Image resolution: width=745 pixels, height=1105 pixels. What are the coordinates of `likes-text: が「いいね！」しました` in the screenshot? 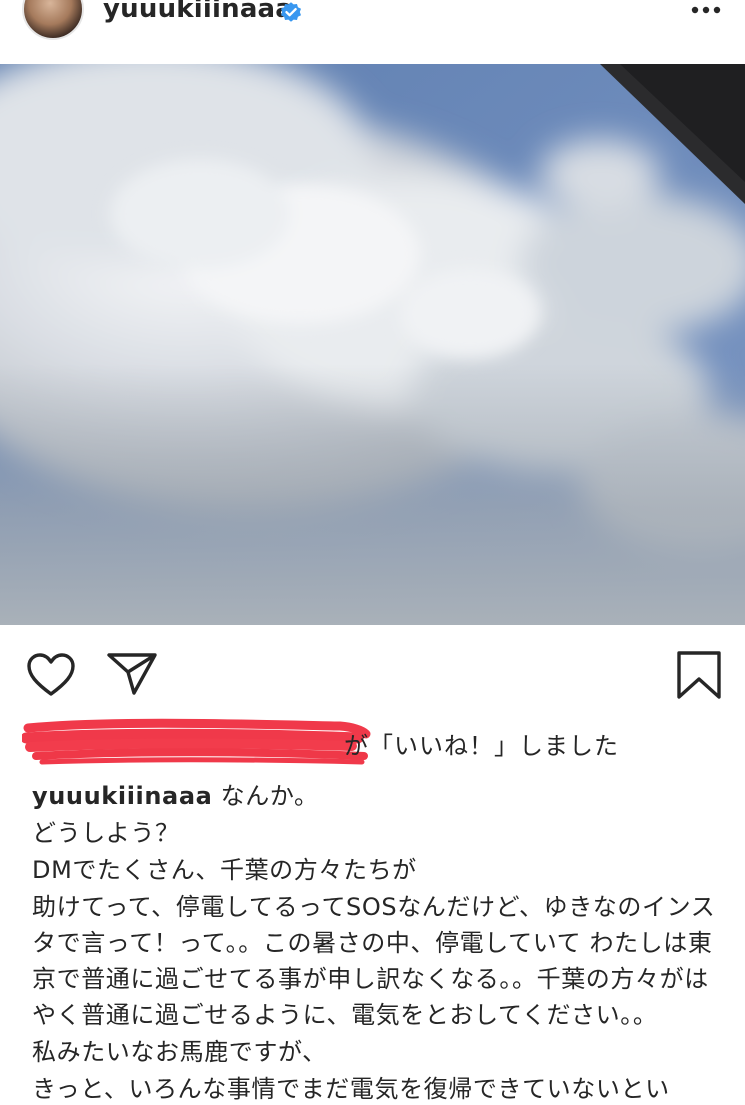 It's located at (481, 746).